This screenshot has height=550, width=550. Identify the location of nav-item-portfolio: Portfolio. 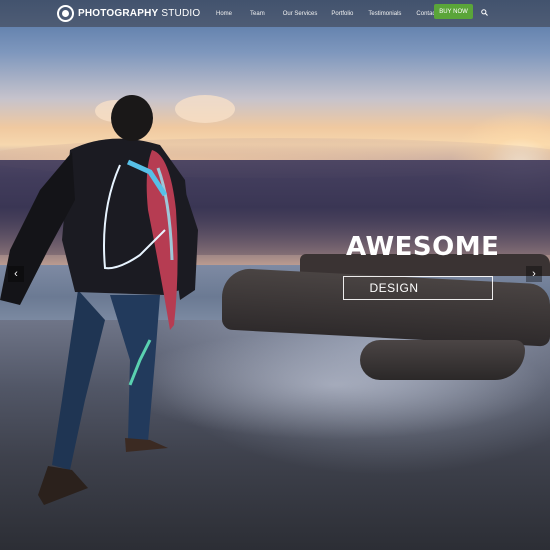
(342, 14).